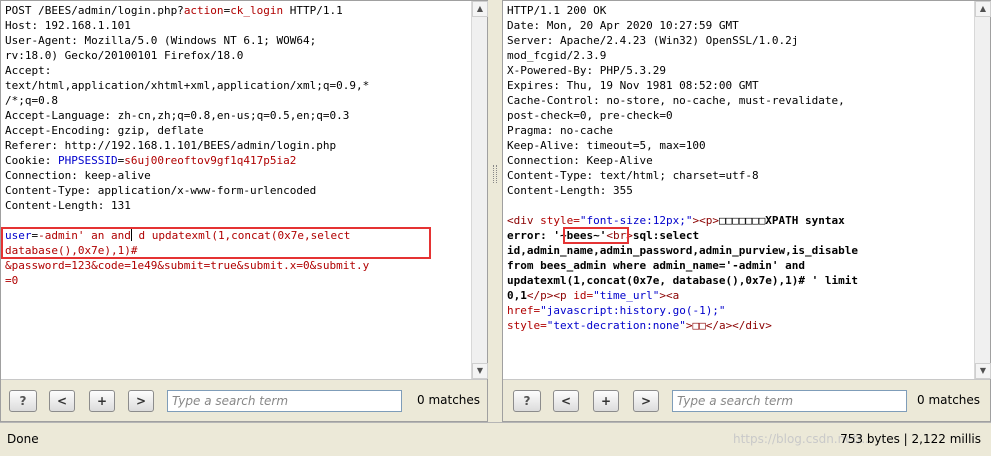 The image size is (991, 456). I want to click on status-text: Done, so click(23, 439).